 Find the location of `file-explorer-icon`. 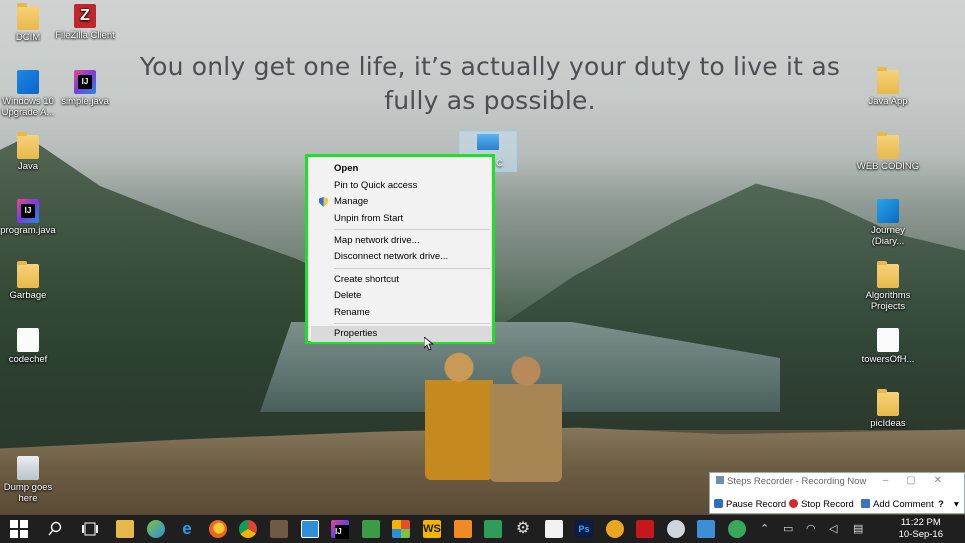

file-explorer-icon is located at coordinates (125, 529).